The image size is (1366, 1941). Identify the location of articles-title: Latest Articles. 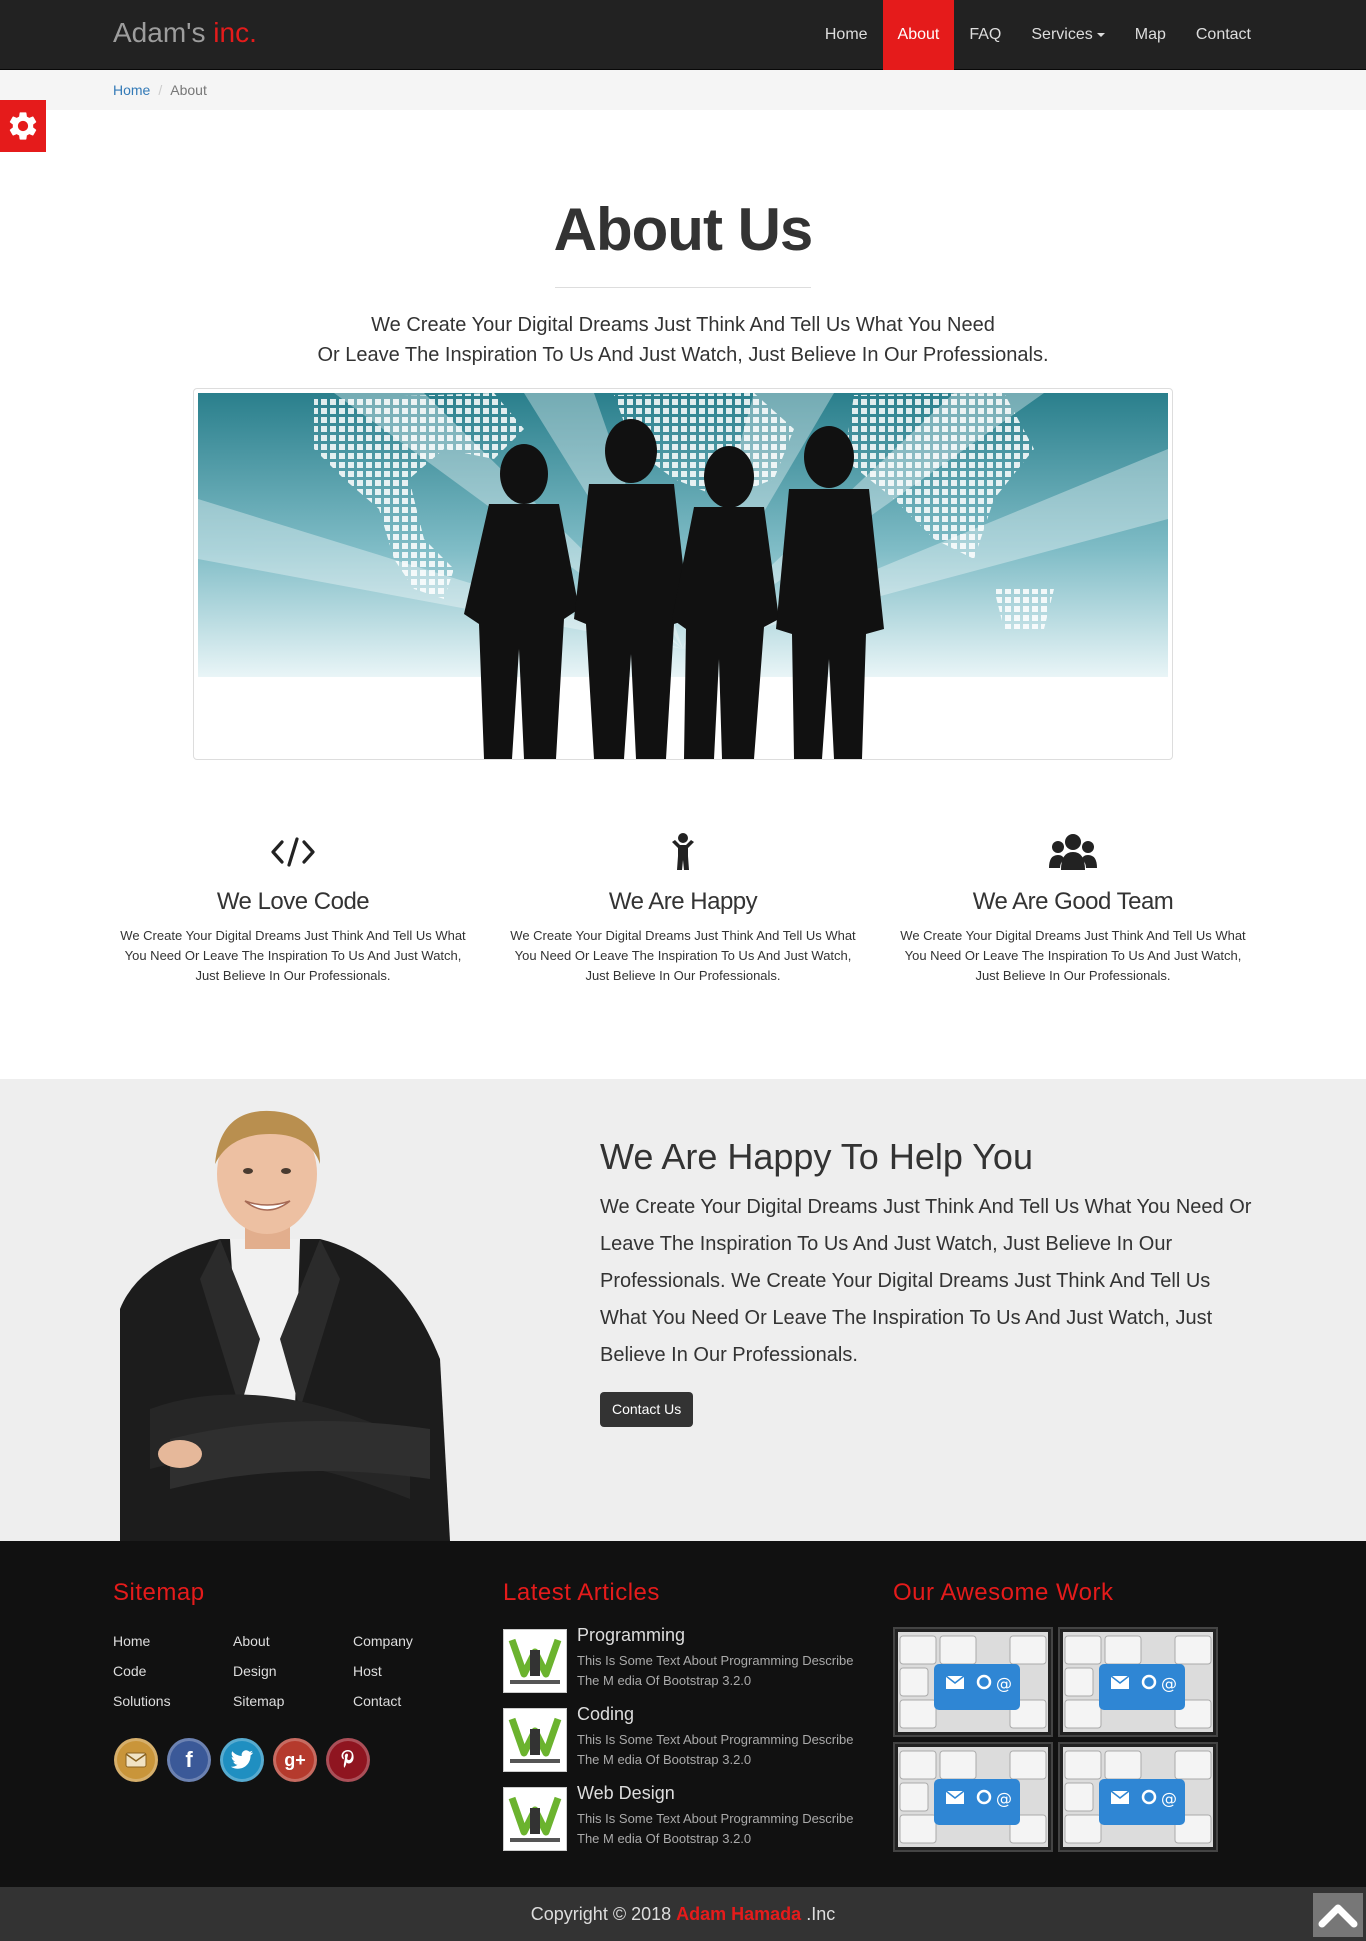
(581, 1592).